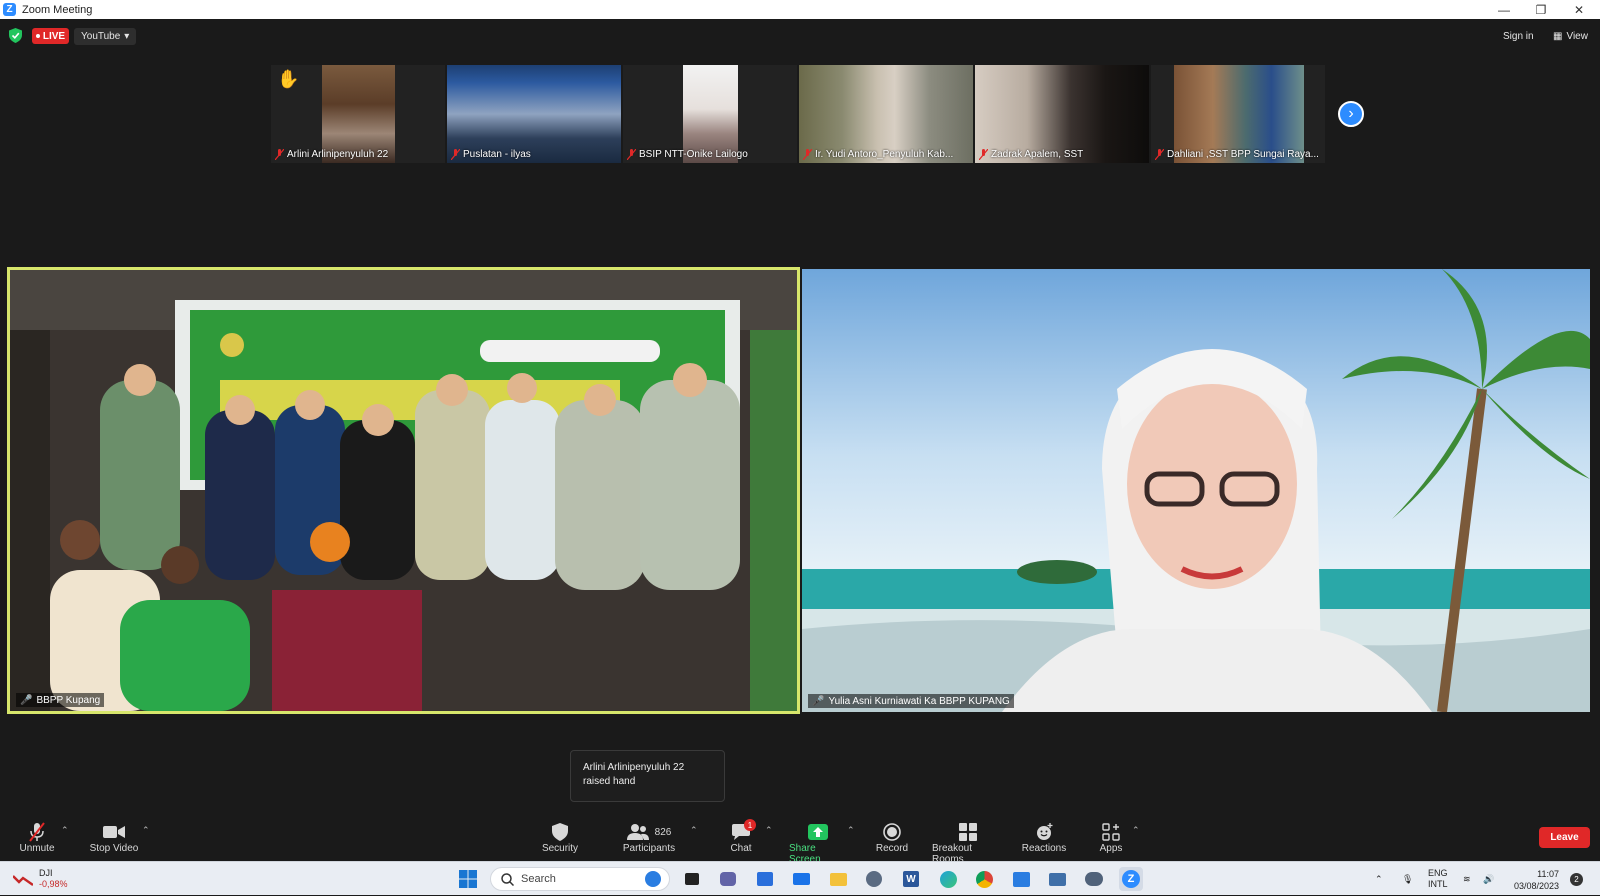  I want to click on zoom-taskbar-icon: Z, so click(1131, 879).